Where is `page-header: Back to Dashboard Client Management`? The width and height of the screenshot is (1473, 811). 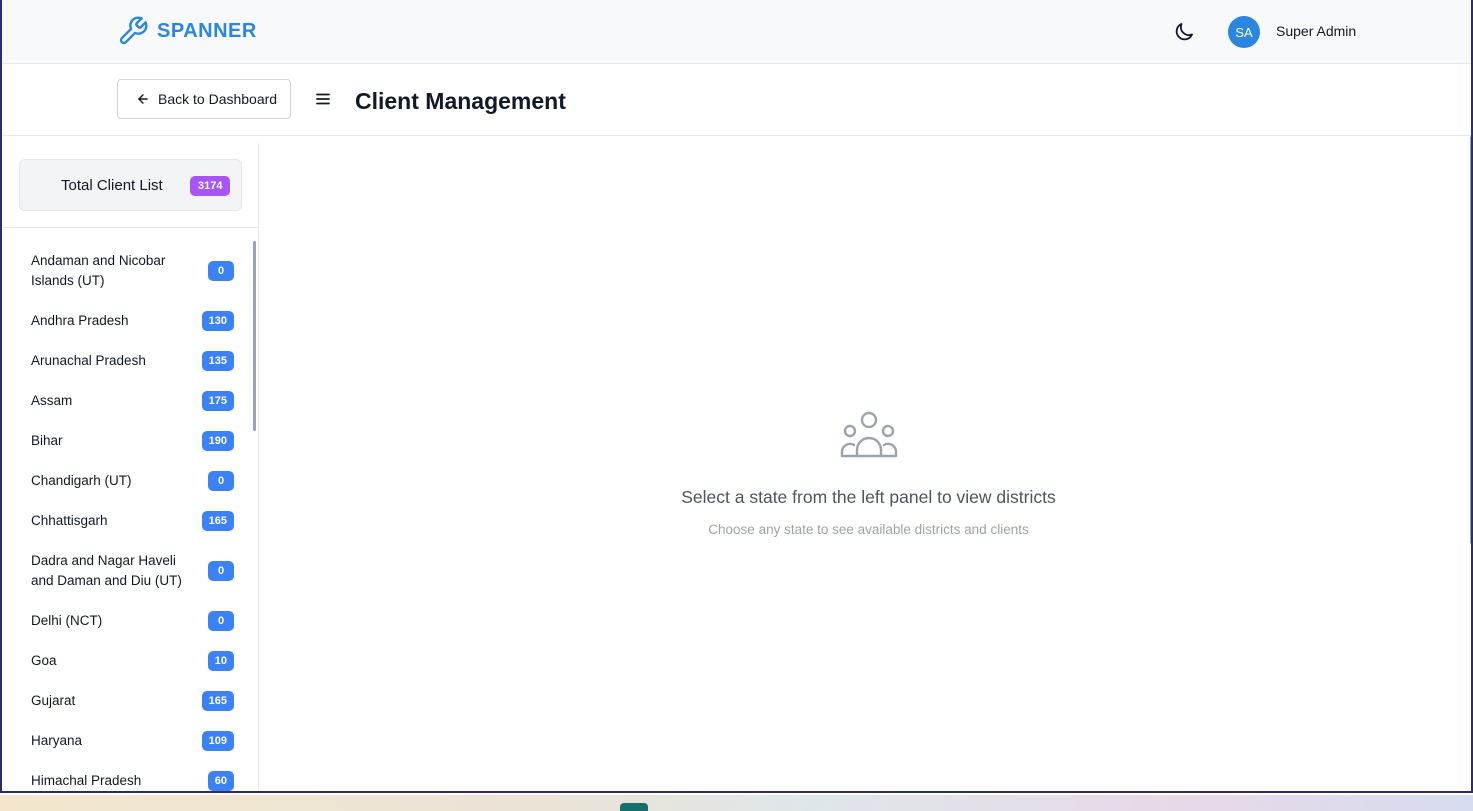
page-header: Back to Dashboard Client Management is located at coordinates (736, 100).